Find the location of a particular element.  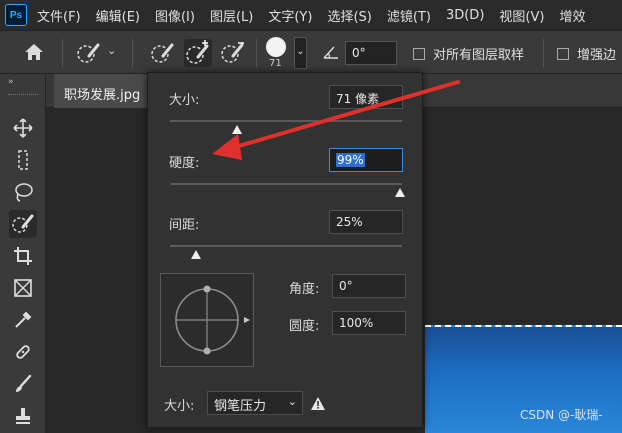

pressure-dropdown: 钢笔压力 ⌄ is located at coordinates (255, 403).